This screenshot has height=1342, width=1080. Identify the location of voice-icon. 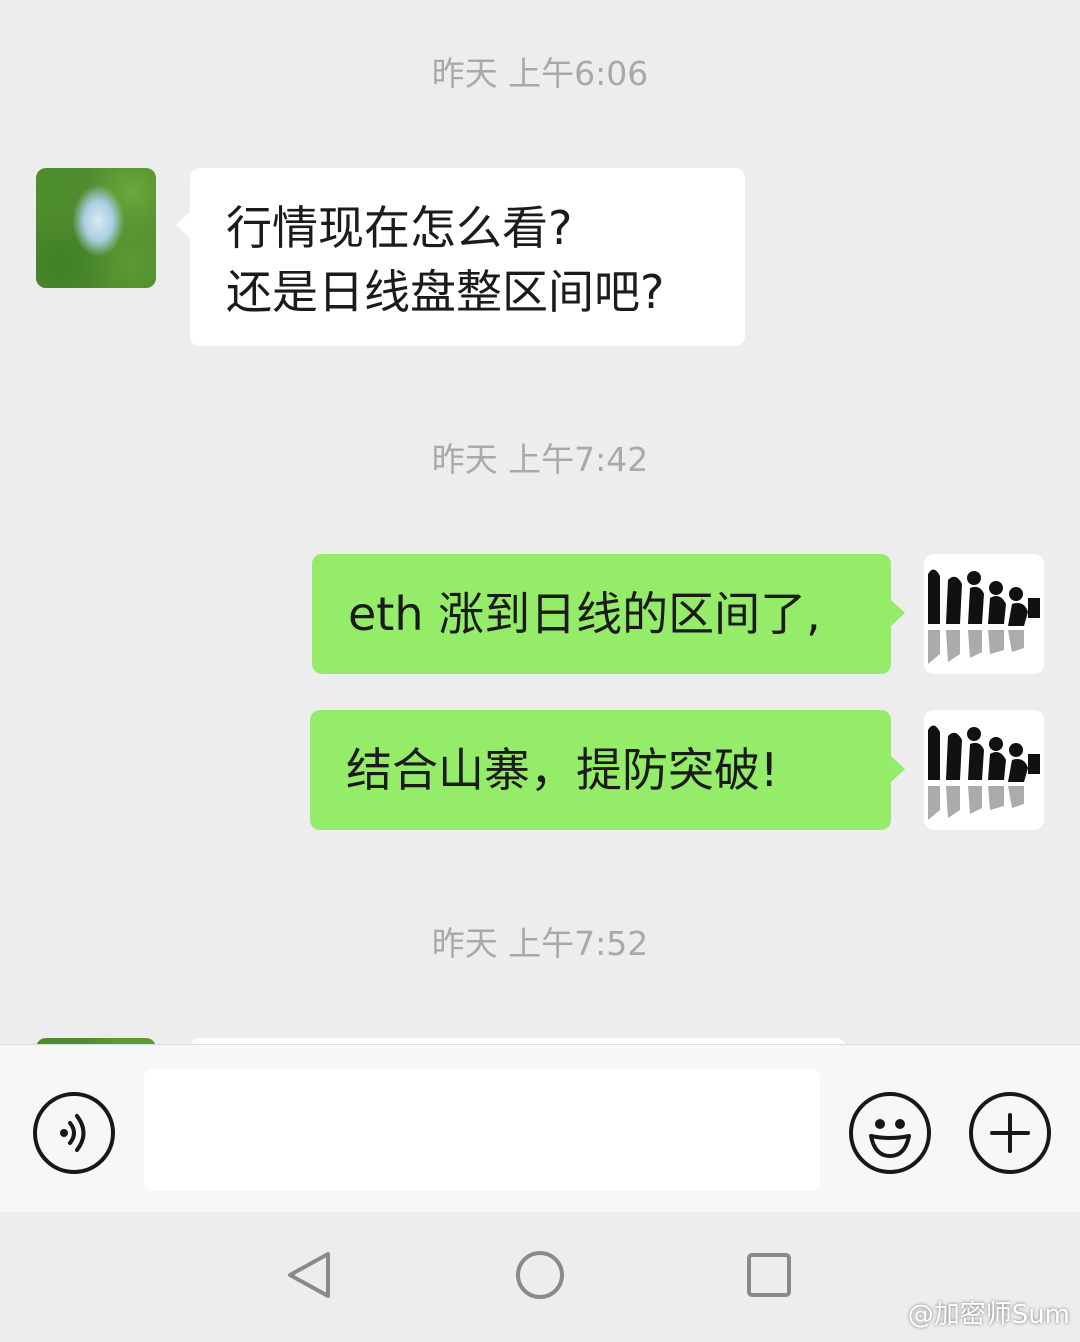
(73, 1133).